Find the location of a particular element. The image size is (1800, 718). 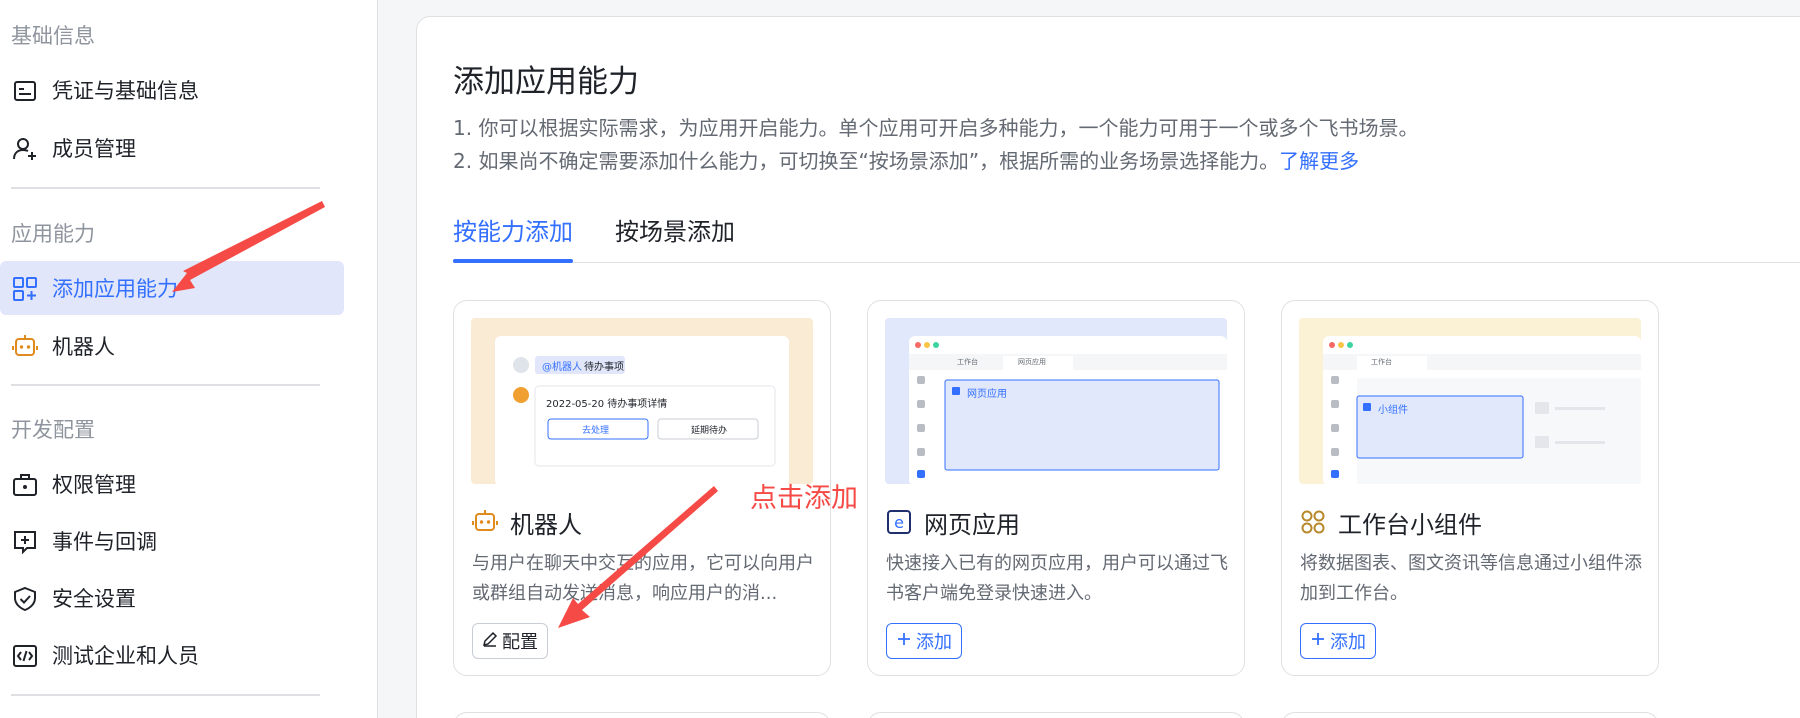

preview-tab-web-app: 网页应用 is located at coordinates (1032, 362).